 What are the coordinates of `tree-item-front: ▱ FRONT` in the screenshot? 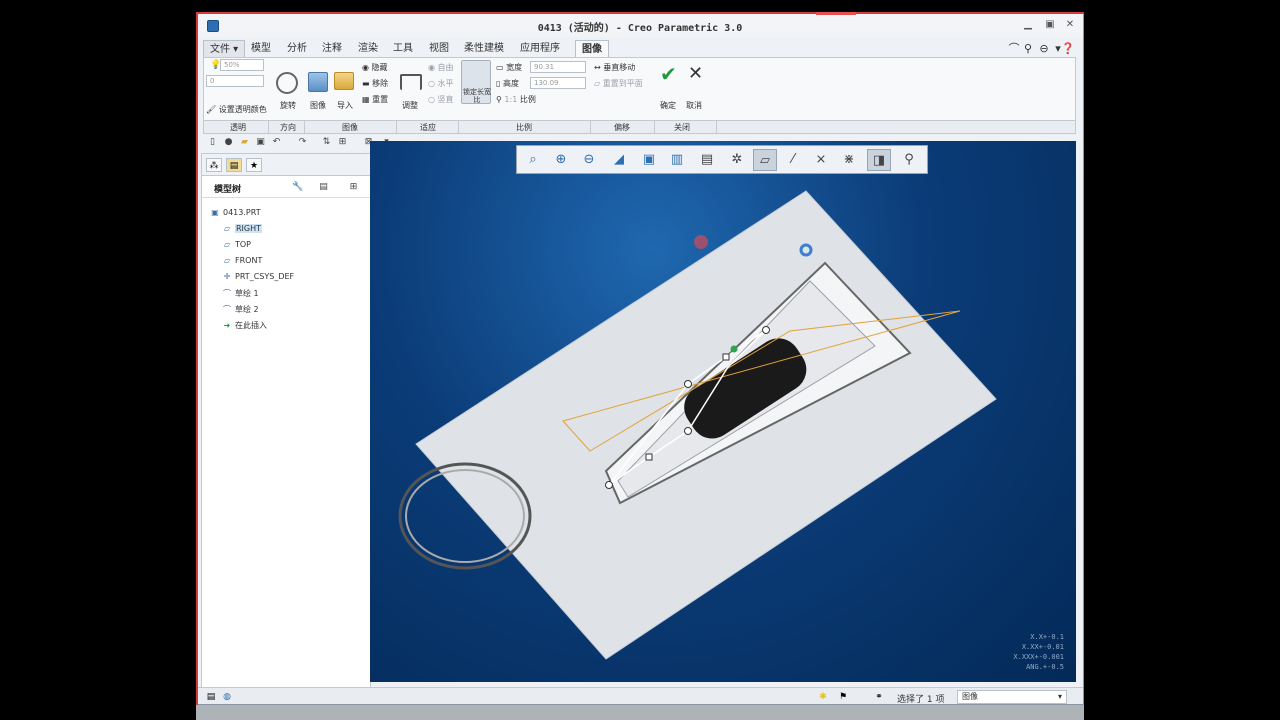 It's located at (242, 263).